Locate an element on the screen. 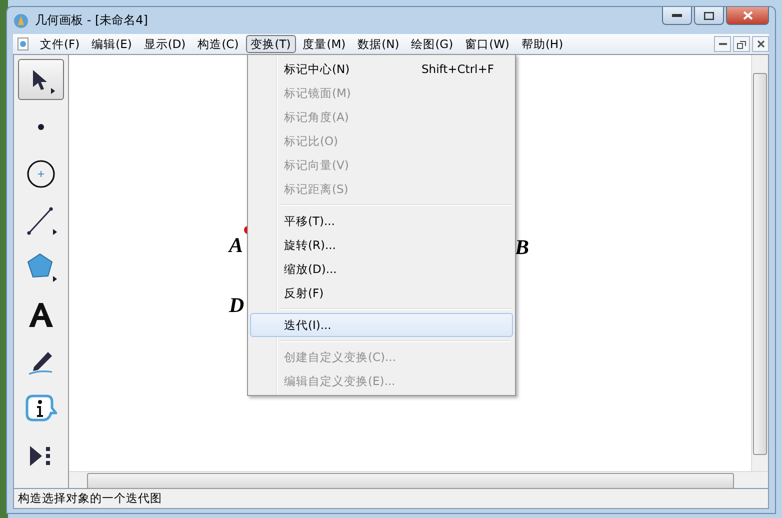 This screenshot has width=782, height=518. point-label: B is located at coordinates (522, 247).